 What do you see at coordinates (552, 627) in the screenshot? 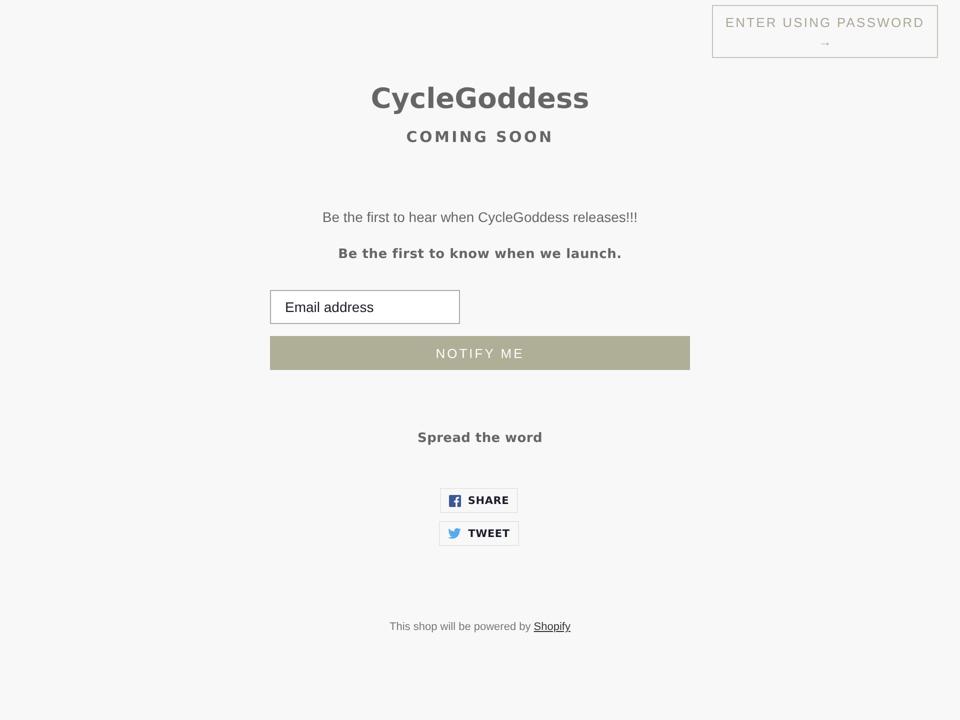
I see `shopify-link: Shopify` at bounding box center [552, 627].